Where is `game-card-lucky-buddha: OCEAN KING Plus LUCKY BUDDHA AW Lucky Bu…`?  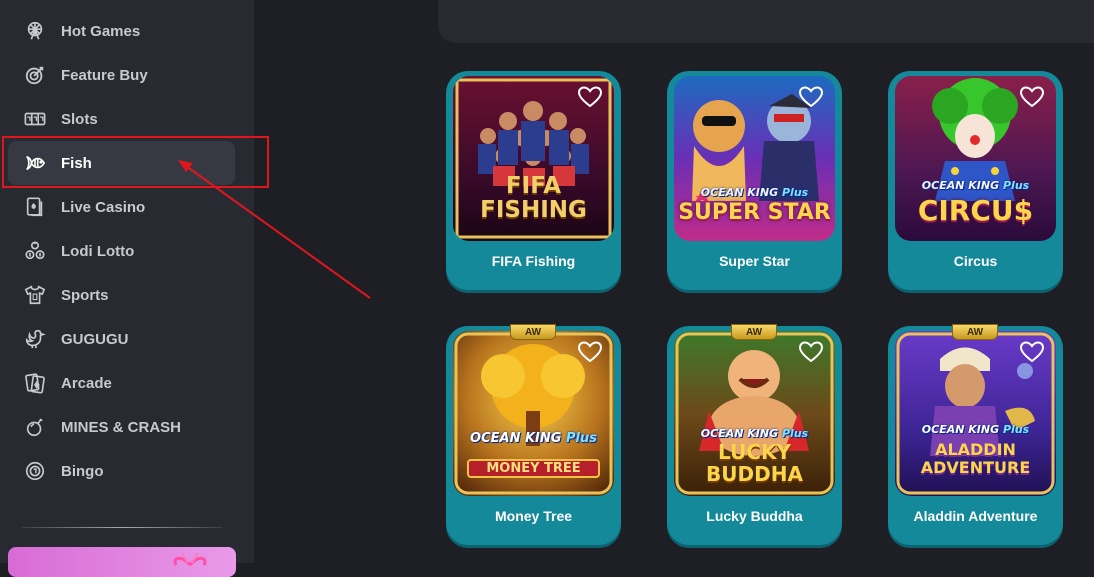 game-card-lucky-buddha: OCEAN KING Plus LUCKY BUDDHA AW Lucky Bu… is located at coordinates (754, 434).